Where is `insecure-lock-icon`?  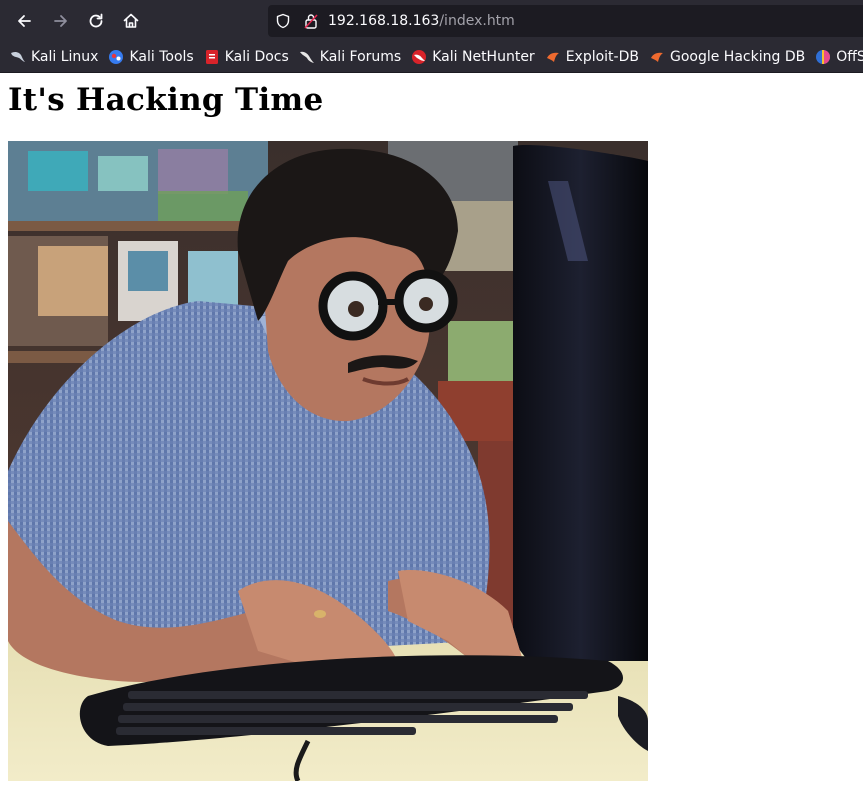
insecure-lock-icon is located at coordinates (311, 21).